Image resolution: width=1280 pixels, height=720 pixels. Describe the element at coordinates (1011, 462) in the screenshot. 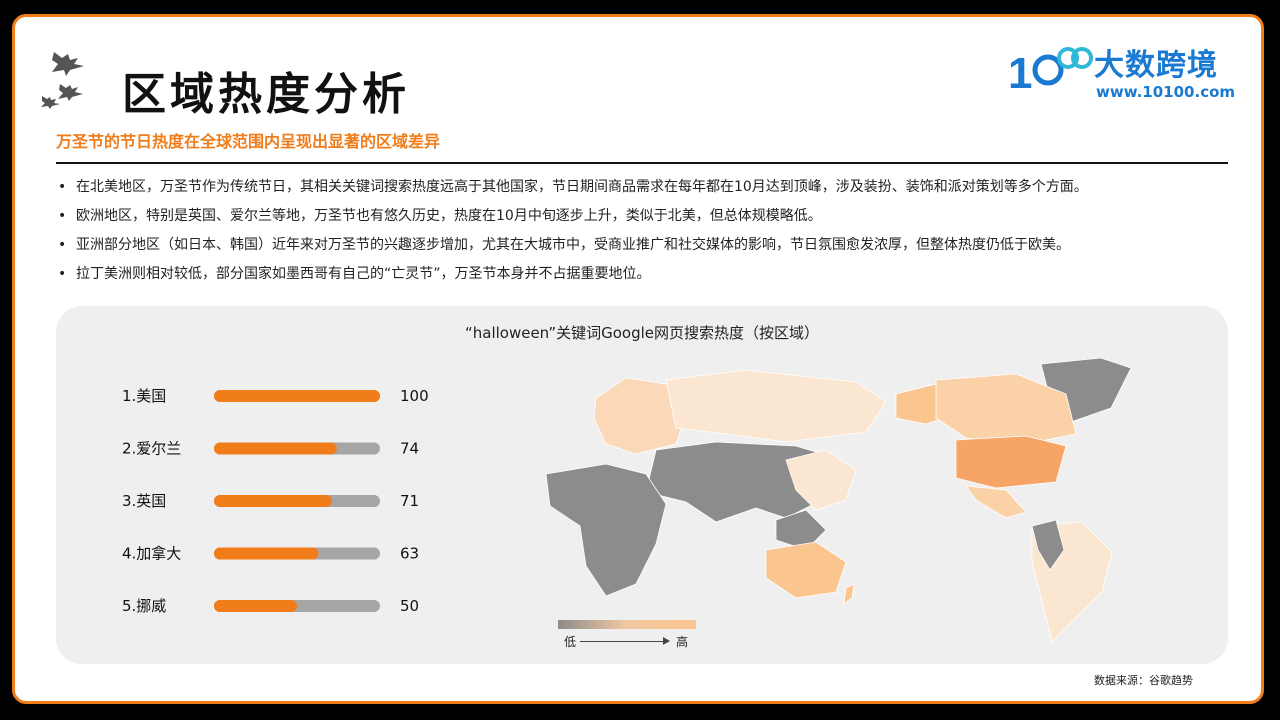

I see `map-region-usa` at that location.